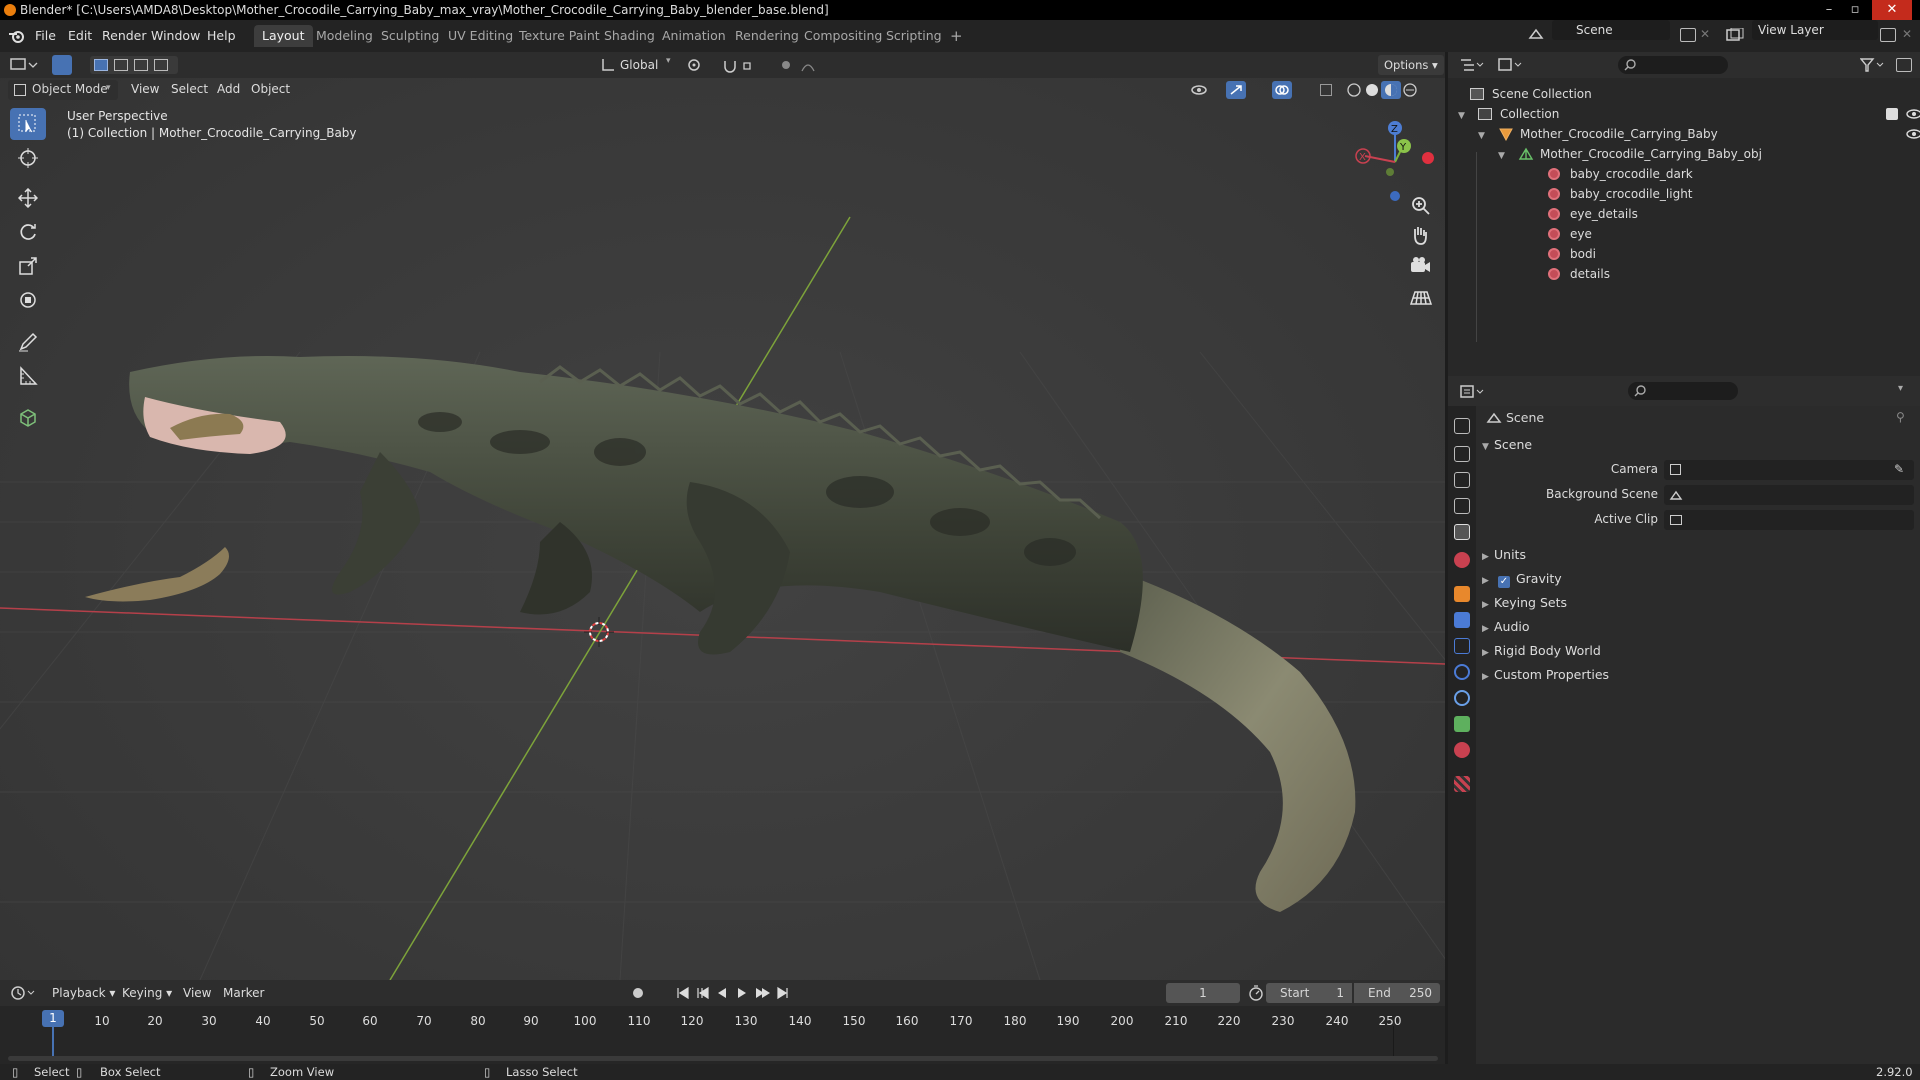  Describe the element at coordinates (723, 1058) in the screenshot. I see `timeline-scrollbar` at that location.